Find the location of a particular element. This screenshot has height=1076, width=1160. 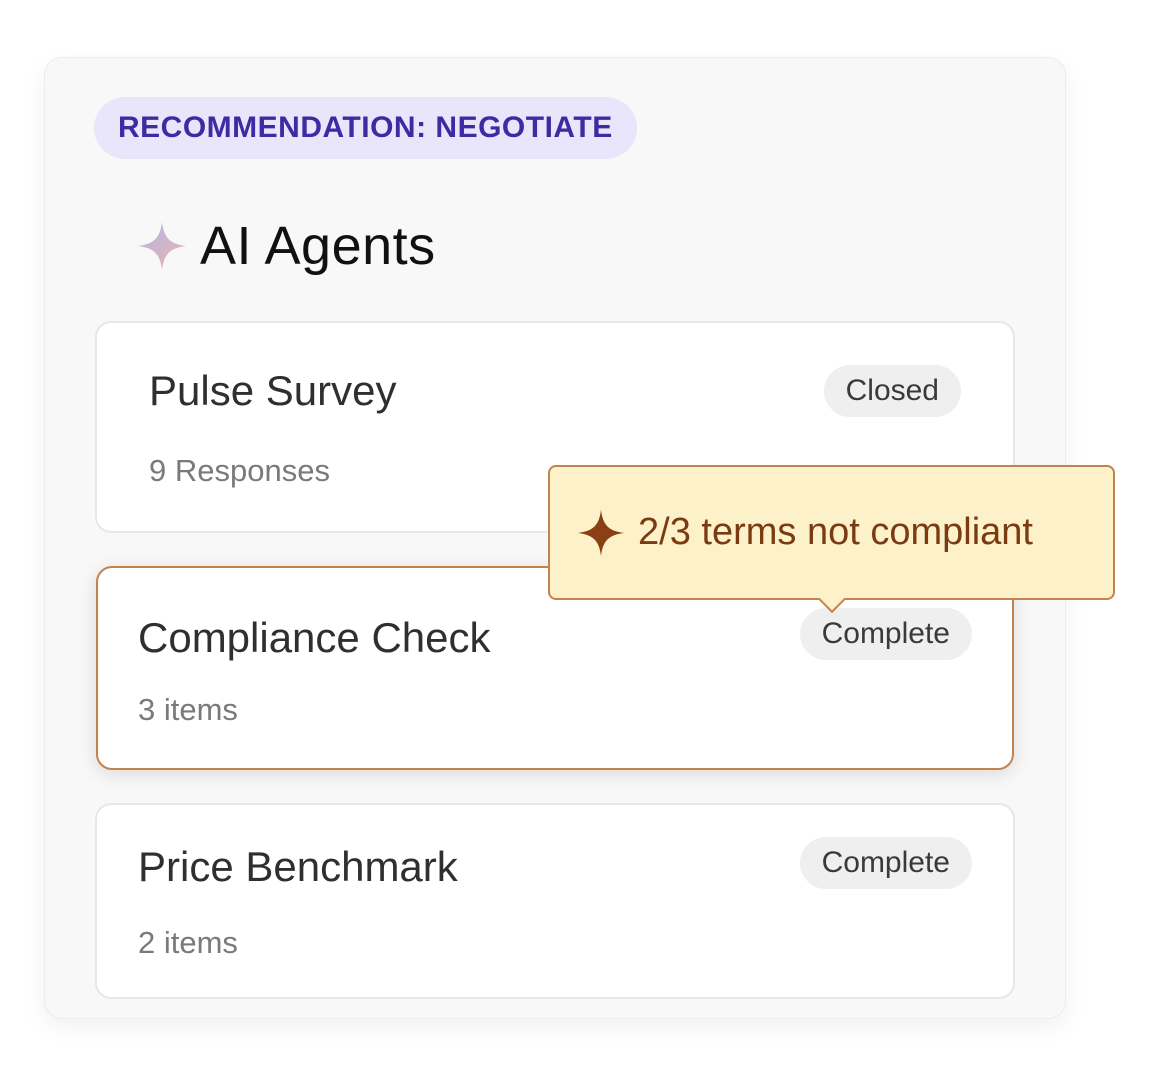

section-title: AI Agents is located at coordinates (318, 246).